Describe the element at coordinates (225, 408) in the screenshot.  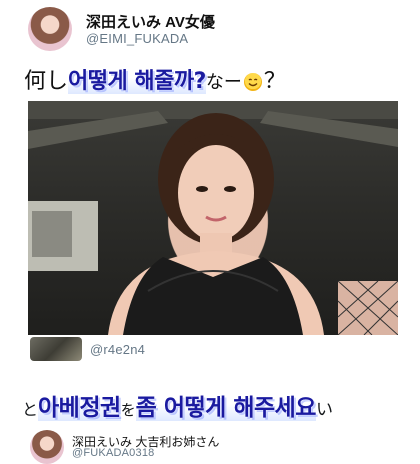
I see `reply-translation-overlay-2: 좀 어떻게 해주세요` at that location.